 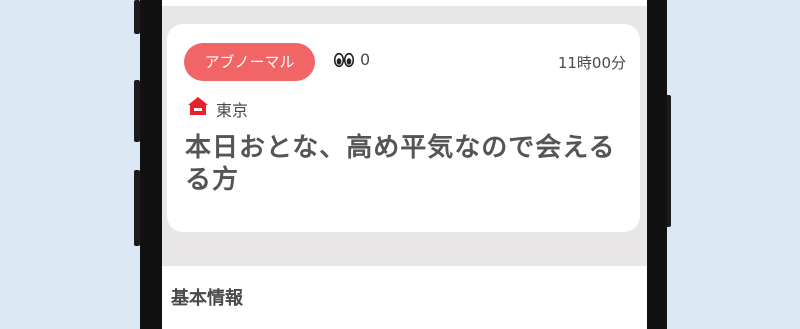 What do you see at coordinates (198, 106) in the screenshot?
I see `home-icon` at bounding box center [198, 106].